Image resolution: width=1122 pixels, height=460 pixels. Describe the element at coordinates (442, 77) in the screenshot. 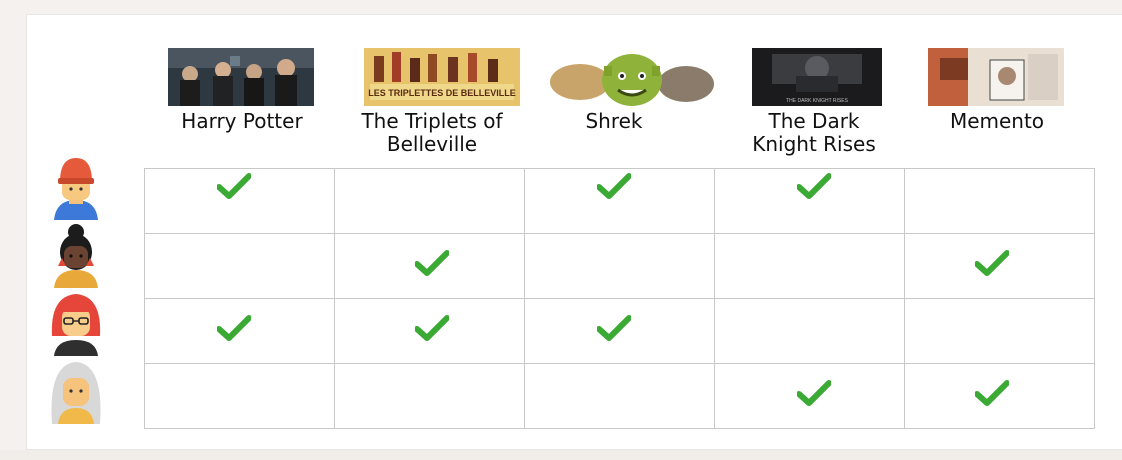

I see `triplets-poster: LES TRIPLETTES DE BELLEVILLE` at that location.